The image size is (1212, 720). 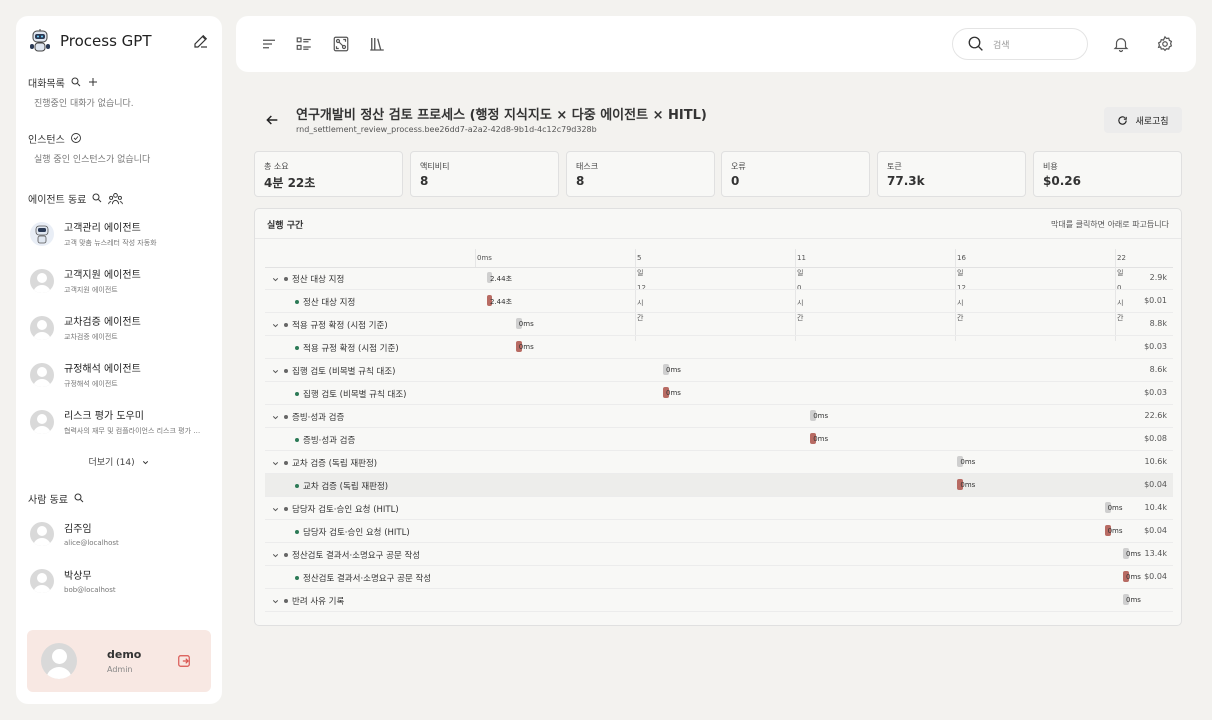 I want to click on robot-logo-icon, so click(x=40, y=40).